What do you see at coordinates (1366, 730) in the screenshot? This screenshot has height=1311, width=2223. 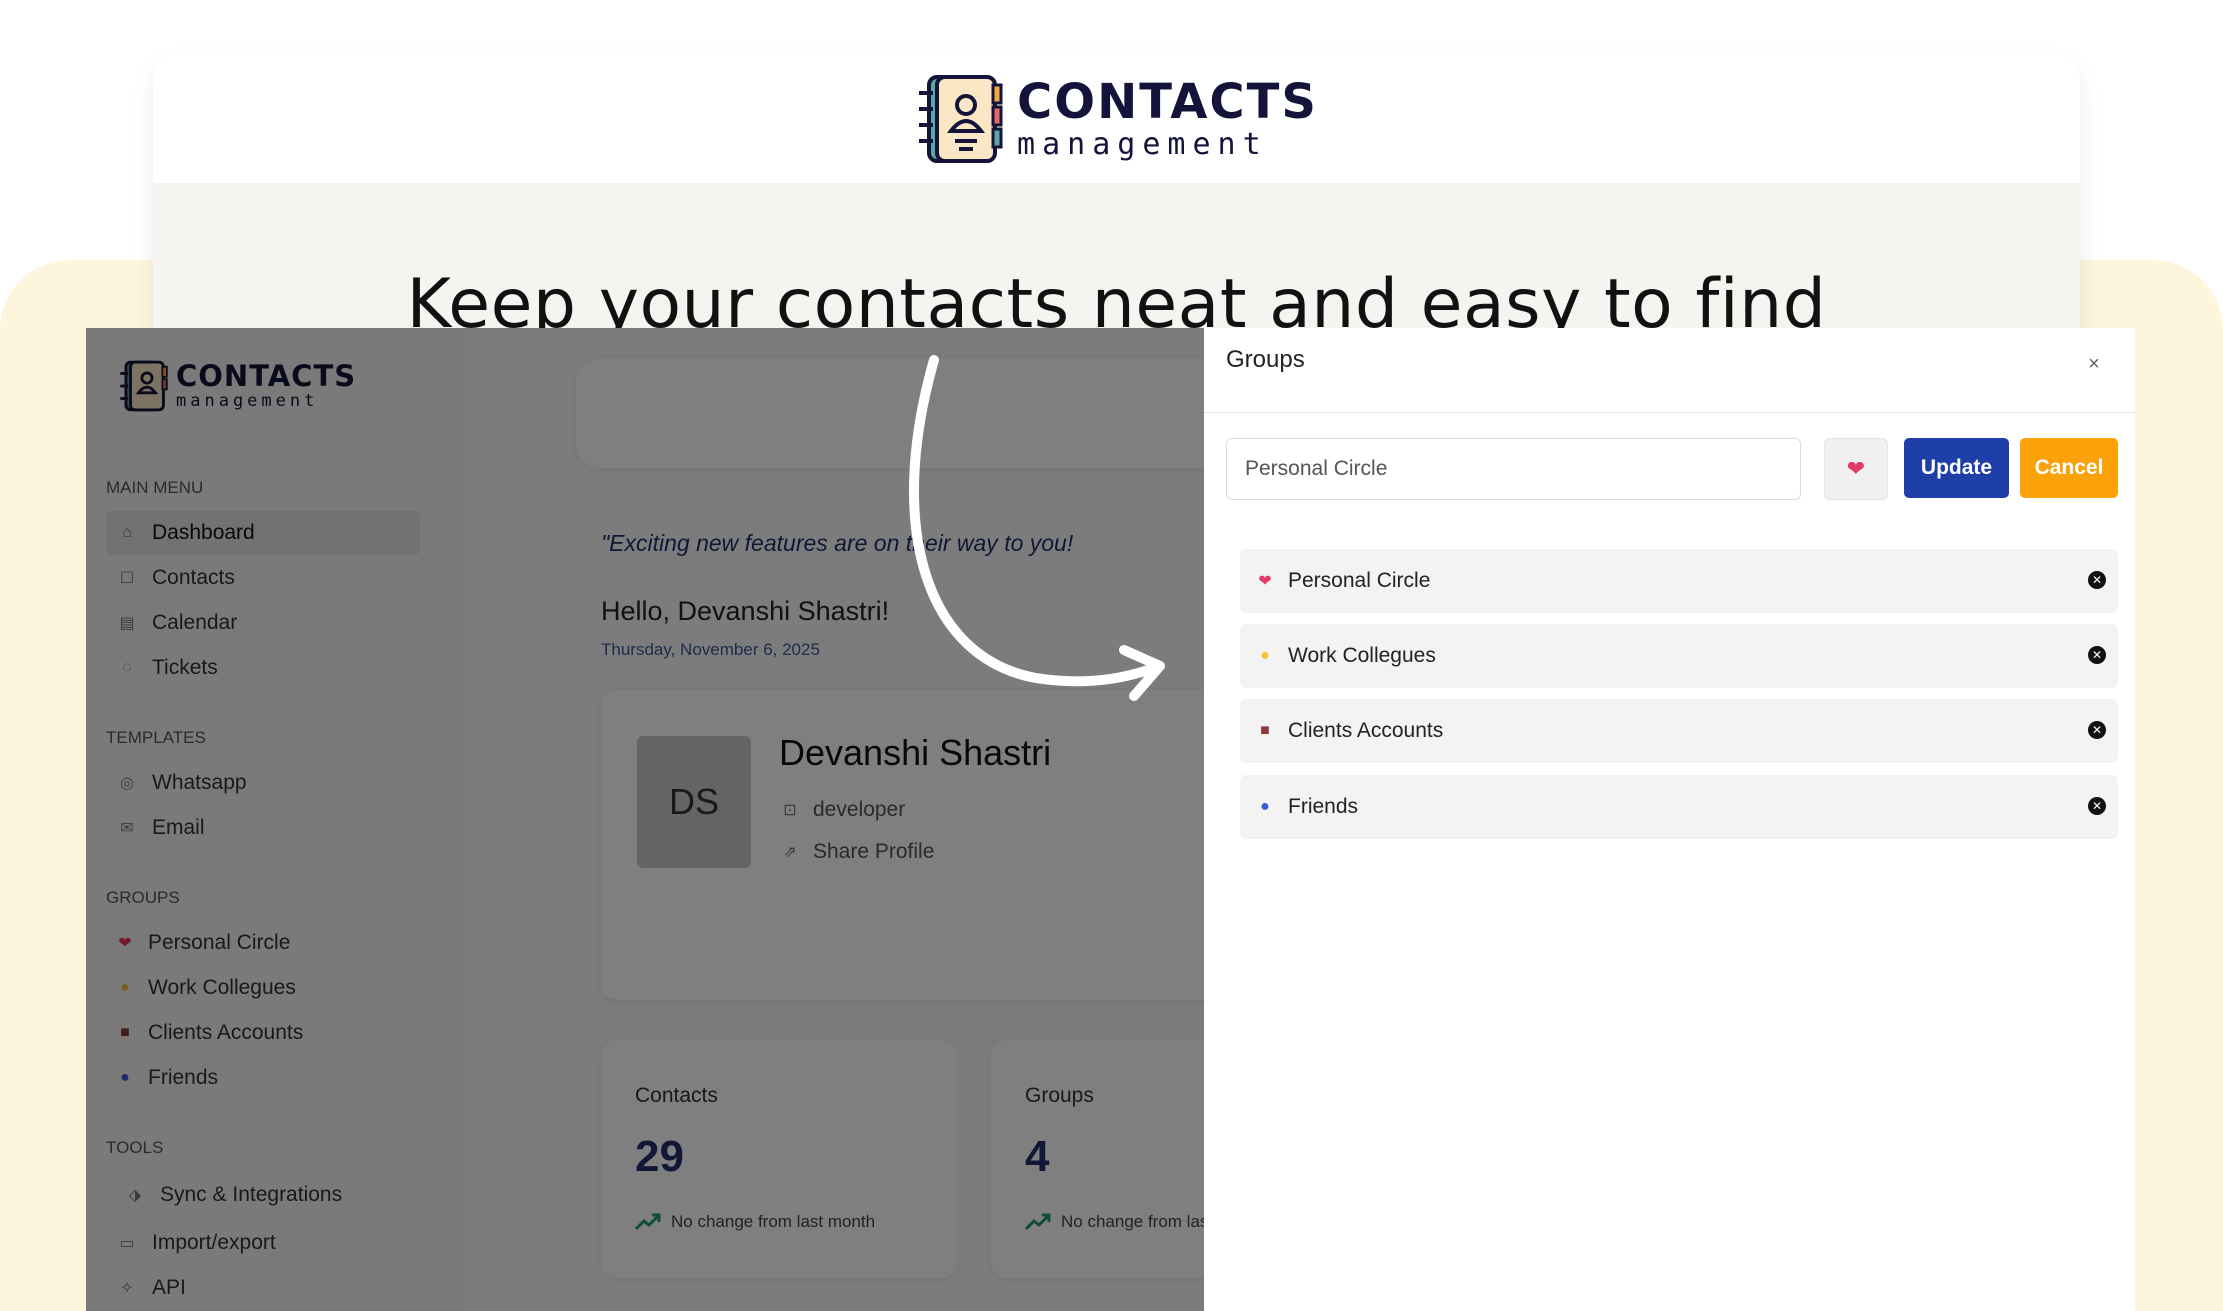 I see `group-row-label: Clients Accounts` at bounding box center [1366, 730].